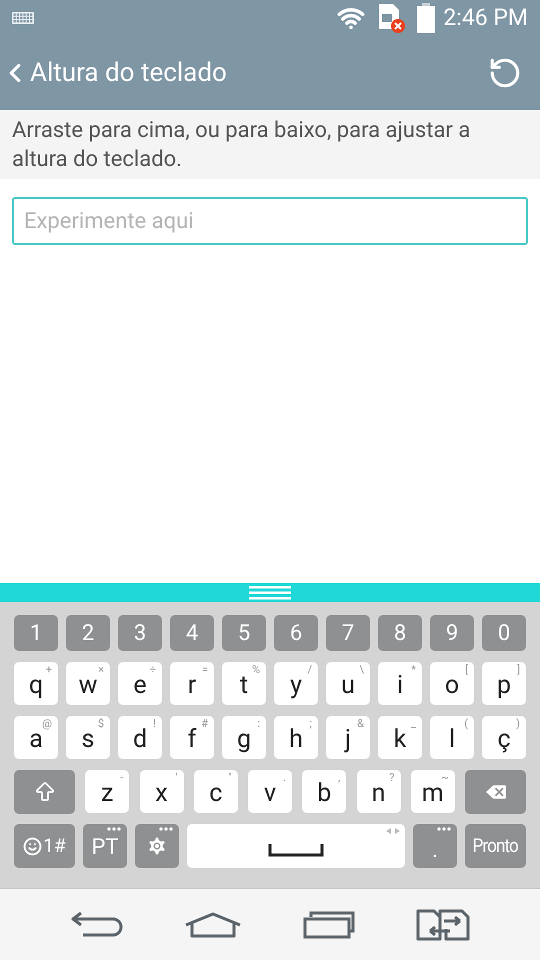 This screenshot has height=960, width=540. What do you see at coordinates (270, 221) in the screenshot?
I see `input-field: Experimente aqui` at bounding box center [270, 221].